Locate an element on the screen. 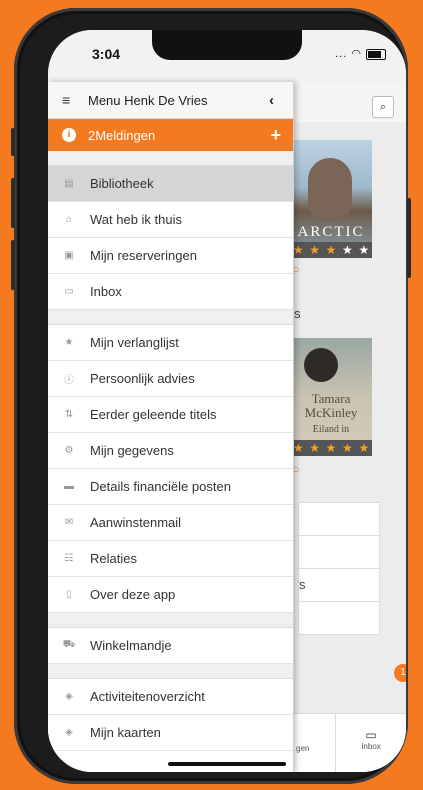 This screenshot has height=790, width=423. menu-item-relaties: ☷ Relaties is located at coordinates (170, 559).